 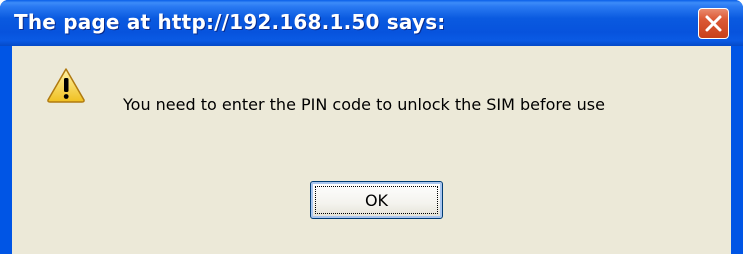 What do you see at coordinates (66, 85) in the screenshot?
I see `warning-icon` at bounding box center [66, 85].